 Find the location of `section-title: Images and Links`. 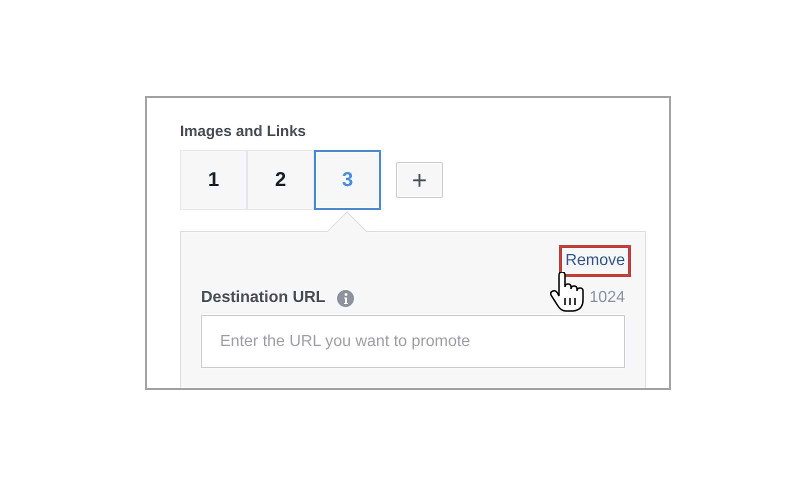

section-title: Images and Links is located at coordinates (243, 131).